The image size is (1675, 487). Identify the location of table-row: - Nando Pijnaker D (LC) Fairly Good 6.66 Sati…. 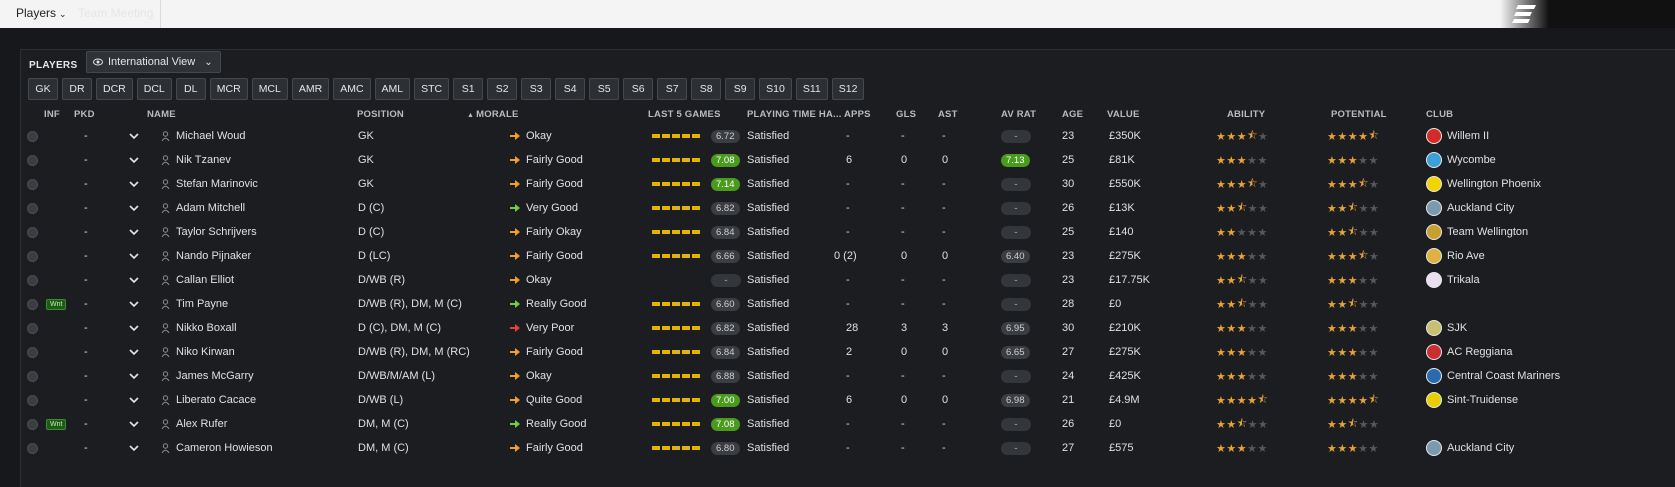
(848, 256).